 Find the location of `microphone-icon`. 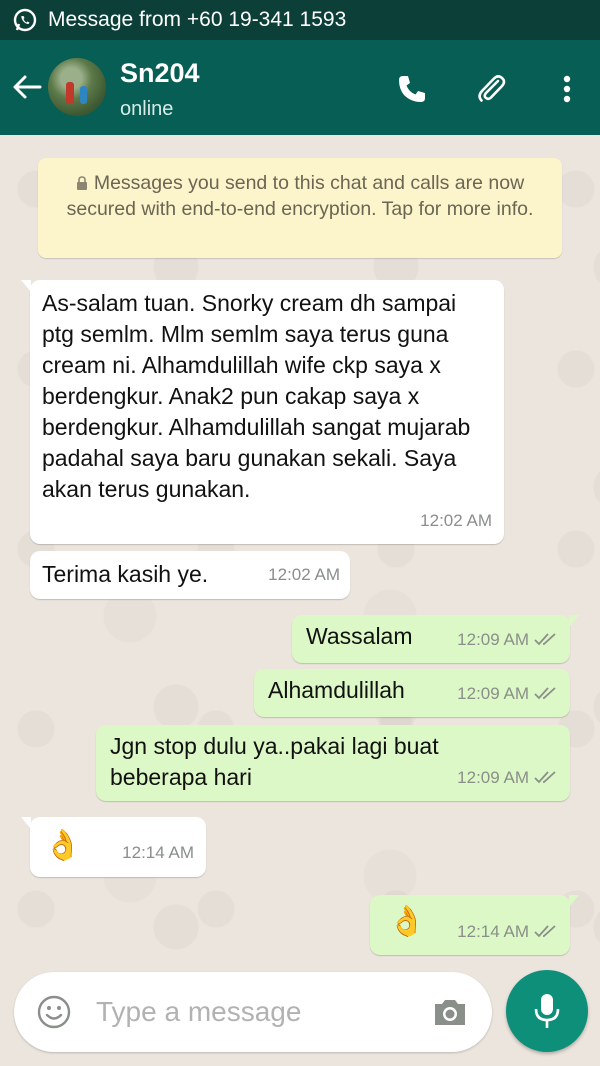

microphone-icon is located at coordinates (547, 1011).